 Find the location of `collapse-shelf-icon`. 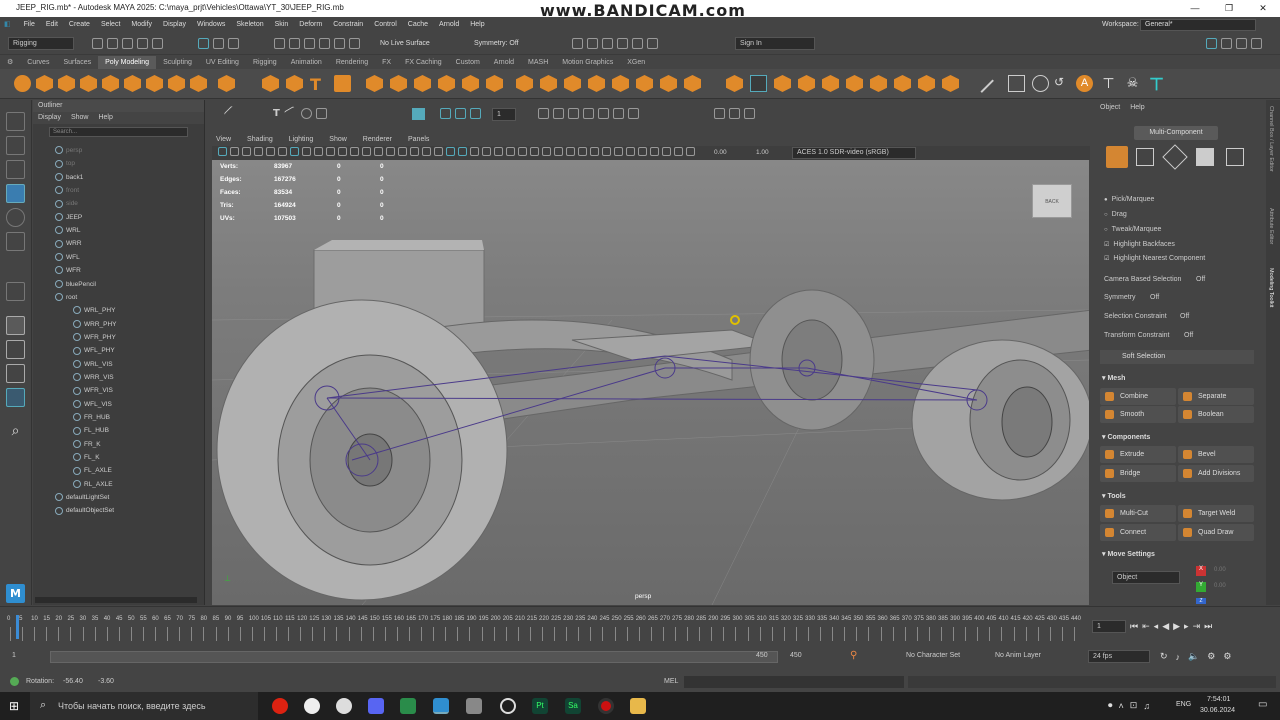

collapse-shelf-icon is located at coordinates (902, 83).